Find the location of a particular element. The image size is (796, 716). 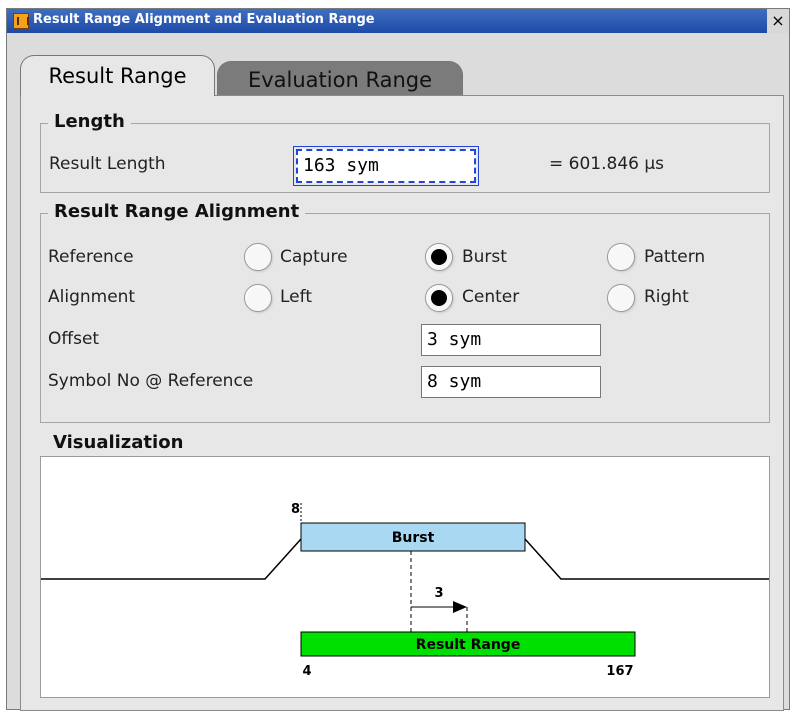

reference-pattern-label: Pattern is located at coordinates (675, 257).